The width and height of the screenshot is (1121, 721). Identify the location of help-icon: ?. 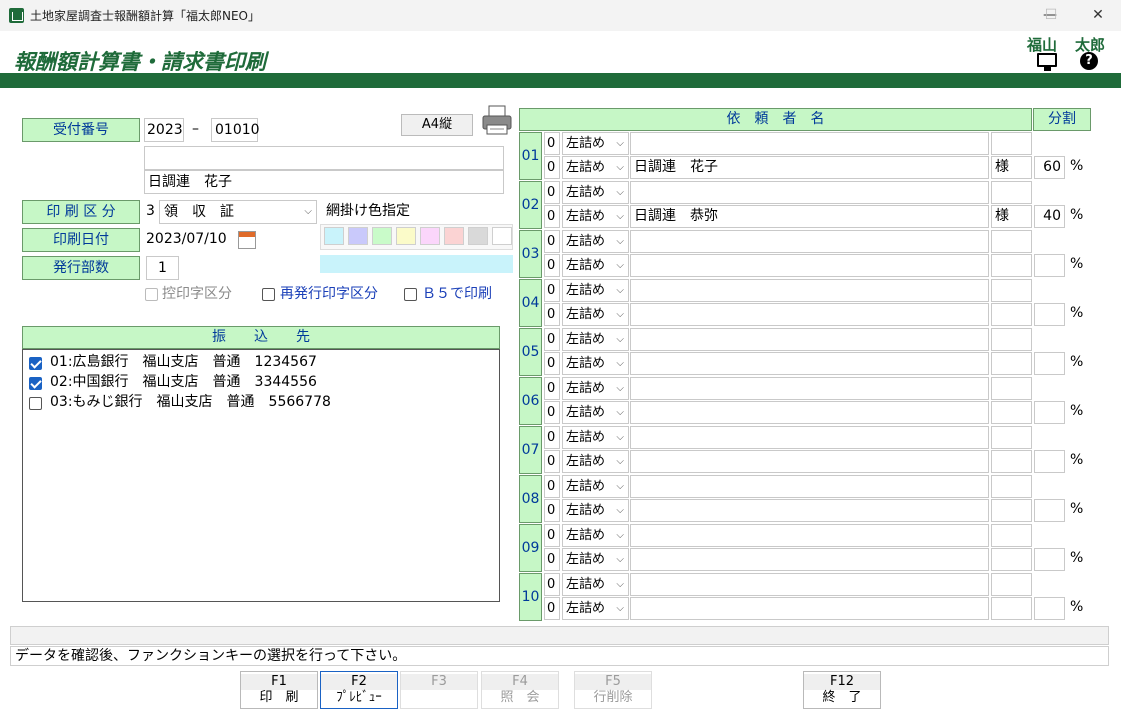
(1089, 61).